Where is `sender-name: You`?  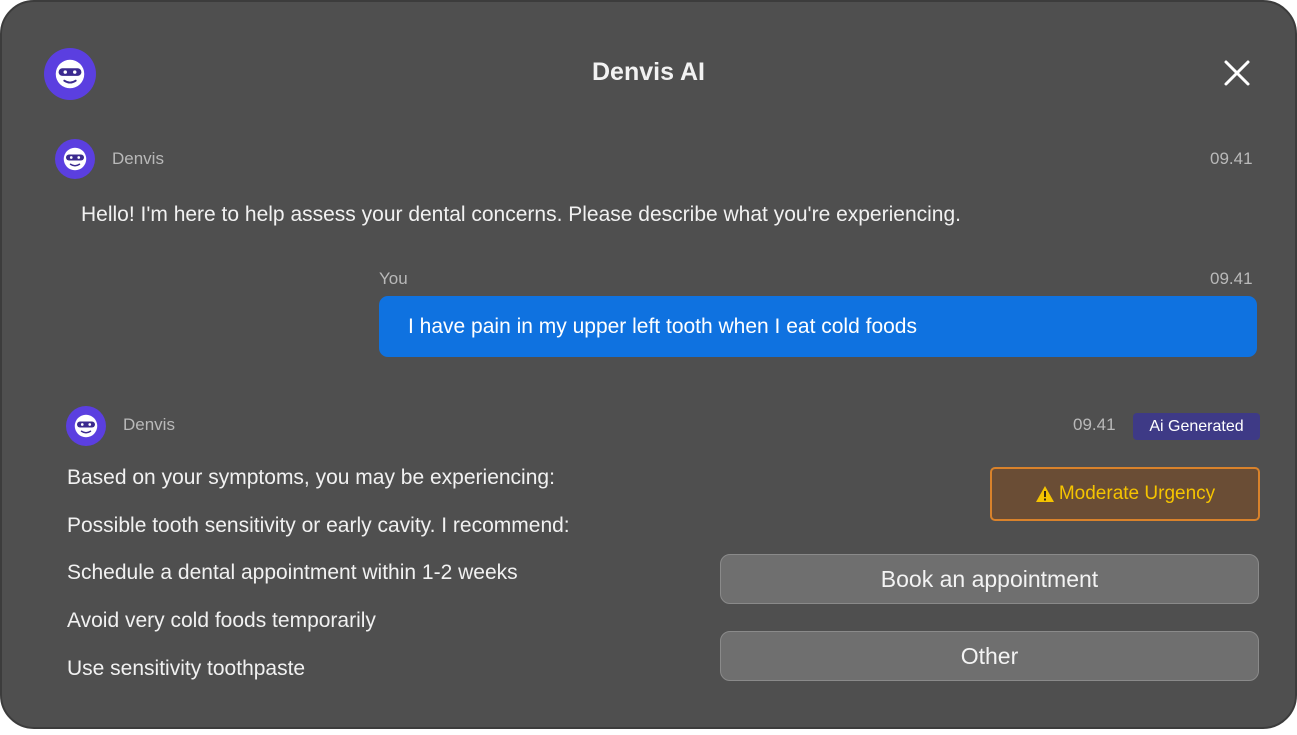
sender-name: You is located at coordinates (393, 278).